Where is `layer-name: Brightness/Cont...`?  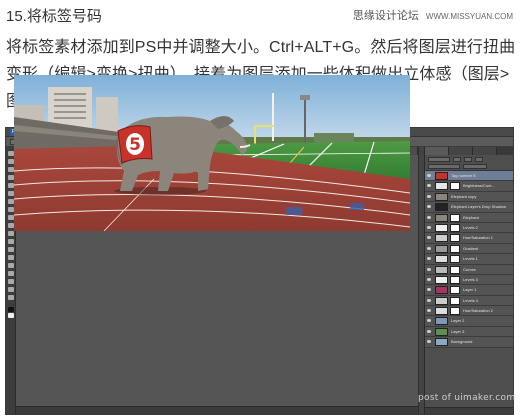 layer-name: Brightness/Cont... is located at coordinates (479, 186).